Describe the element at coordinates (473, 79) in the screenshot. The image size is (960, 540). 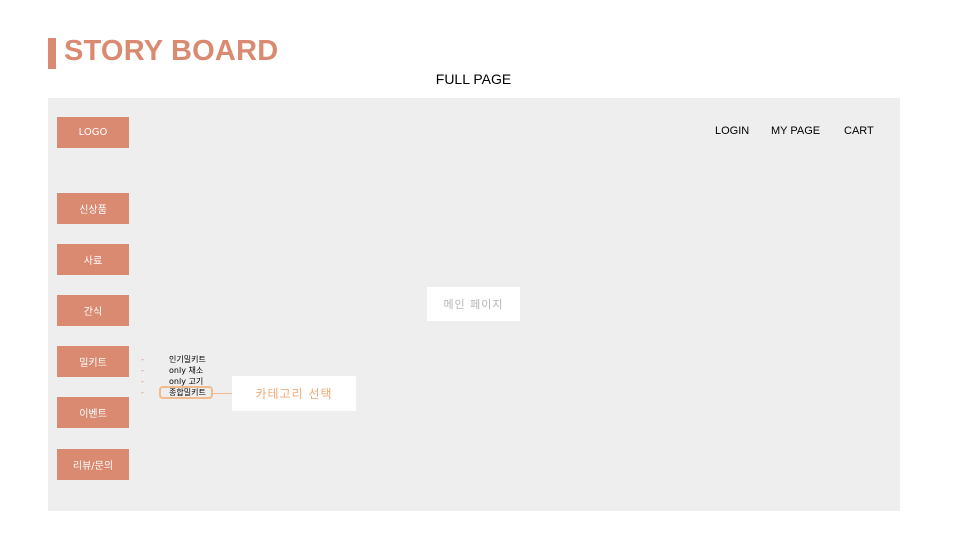
I see `page-subtitle: FULL PAGE` at that location.